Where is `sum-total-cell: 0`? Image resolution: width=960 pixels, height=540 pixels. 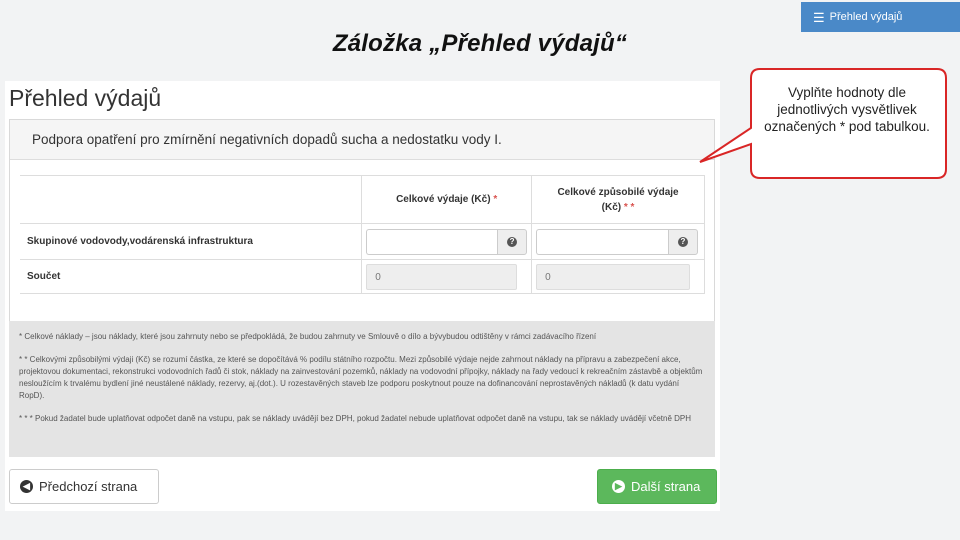
sum-total-cell: 0 is located at coordinates (447, 276).